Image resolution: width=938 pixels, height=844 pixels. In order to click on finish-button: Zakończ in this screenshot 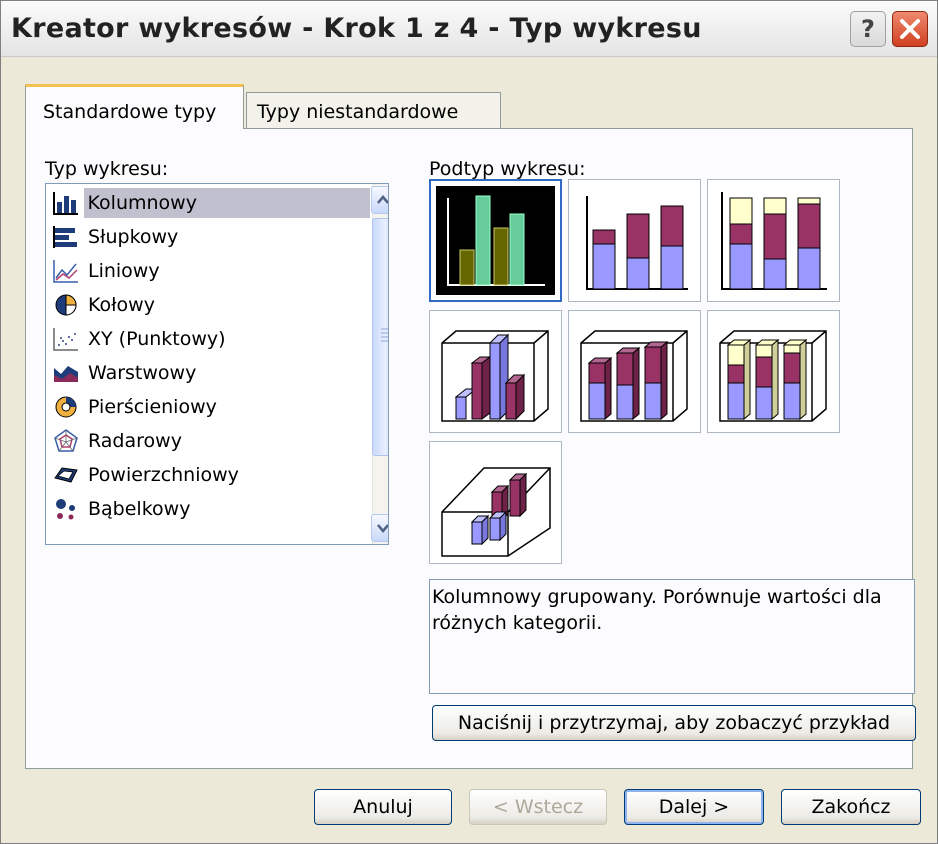, I will do `click(851, 807)`.